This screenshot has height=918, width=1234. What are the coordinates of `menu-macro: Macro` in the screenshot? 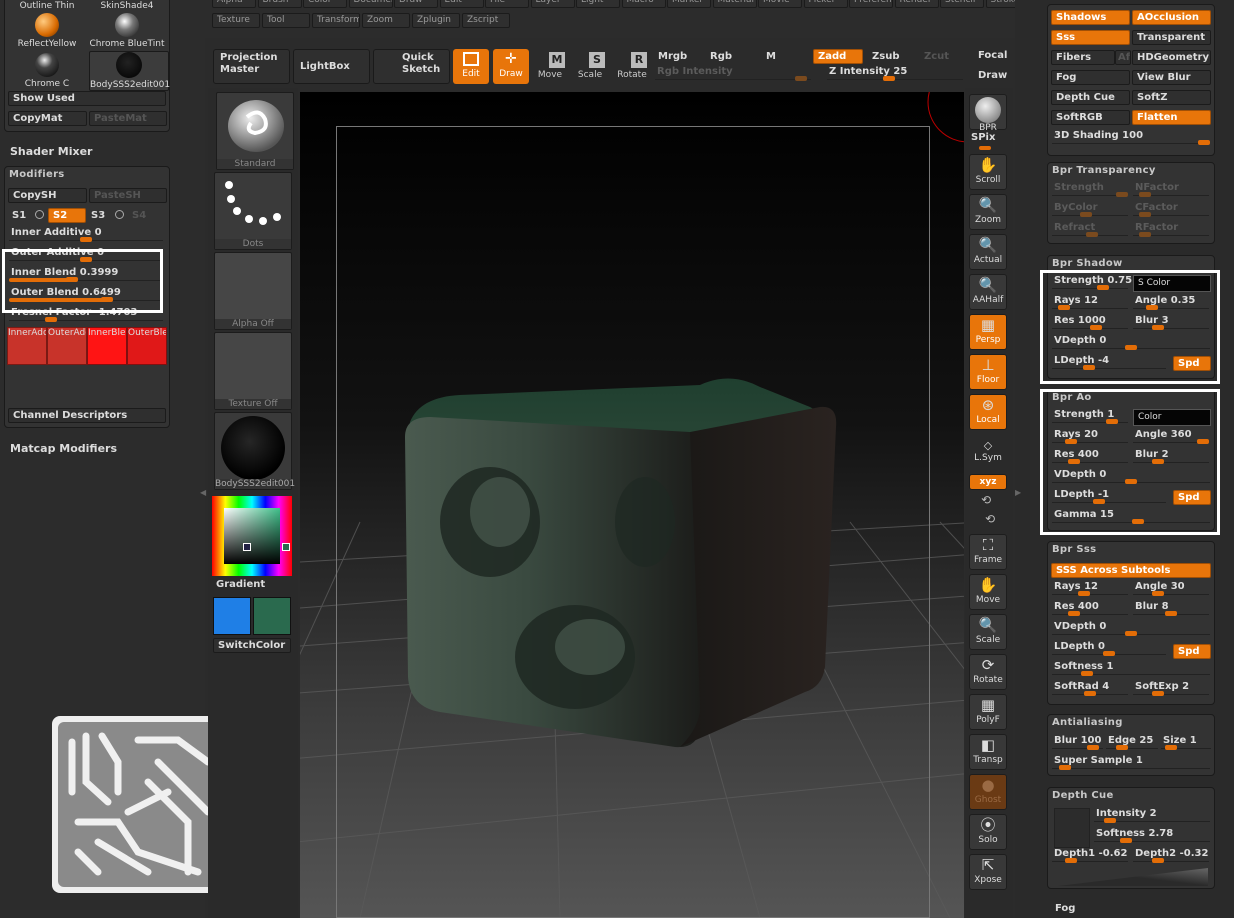 It's located at (643, 4).